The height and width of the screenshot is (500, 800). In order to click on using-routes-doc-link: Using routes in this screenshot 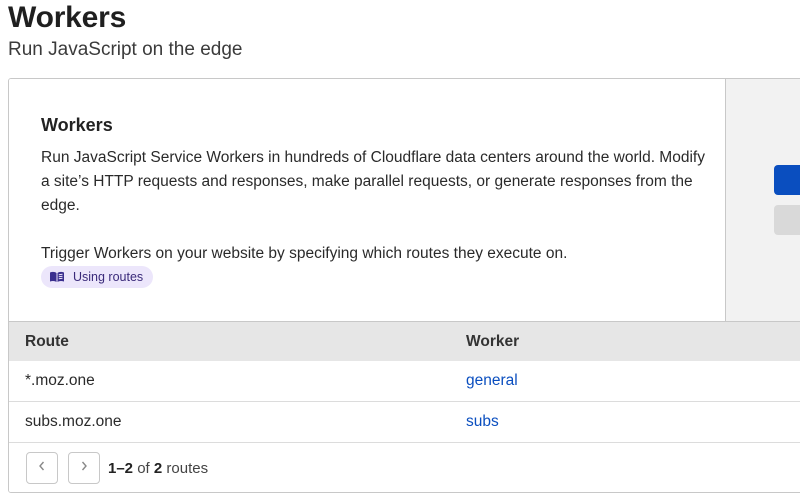, I will do `click(97, 277)`.